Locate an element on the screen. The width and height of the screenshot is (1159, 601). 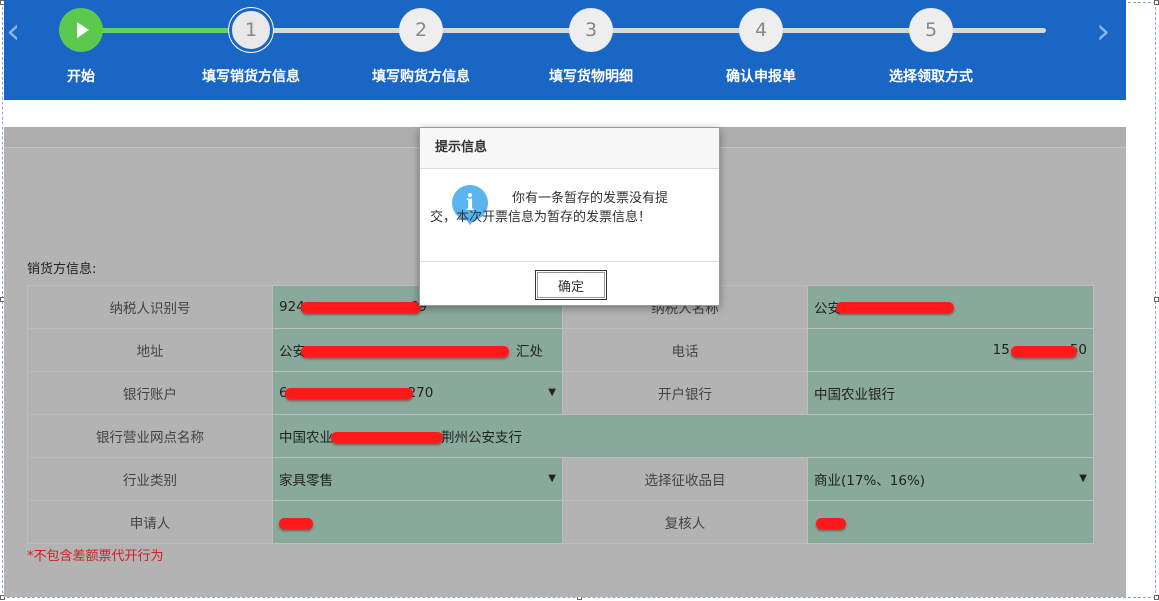
industry-value: 家具零售 is located at coordinates (306, 481).